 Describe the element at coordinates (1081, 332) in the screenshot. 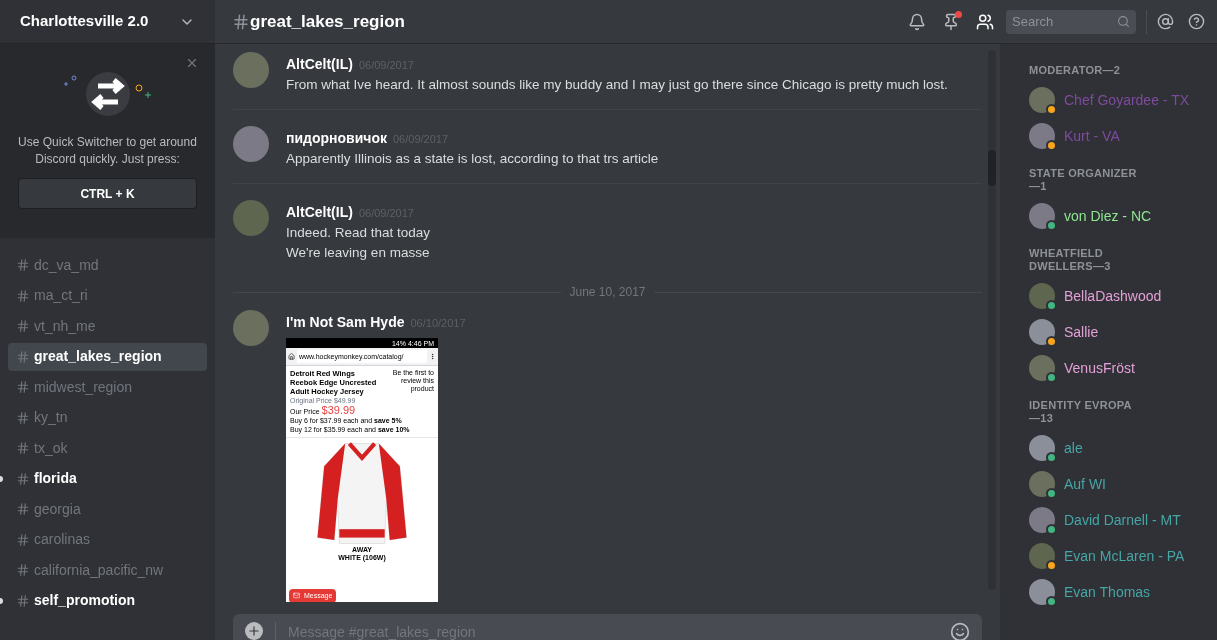

I see `member-name: Sallie` at that location.